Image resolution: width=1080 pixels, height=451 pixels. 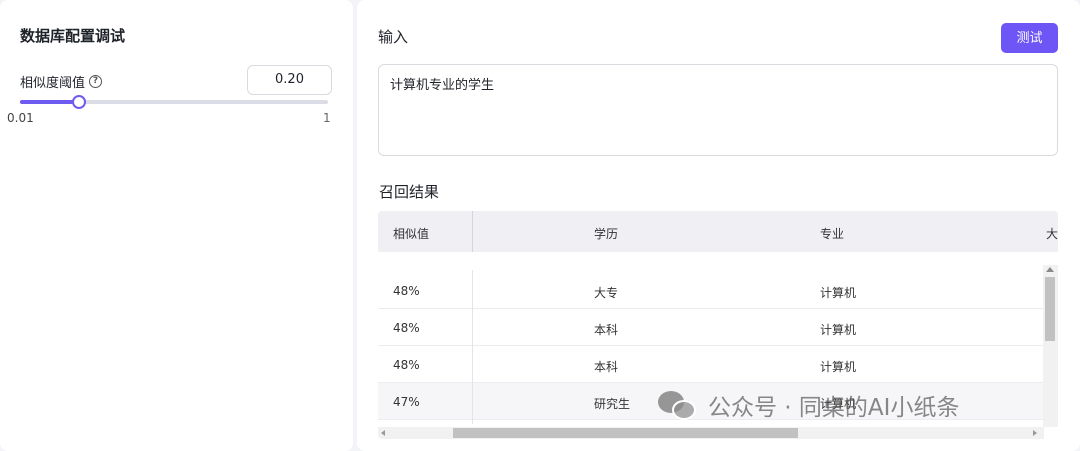 What do you see at coordinates (718, 110) in the screenshot?
I see `query-textarea: 计算机专业的学生` at bounding box center [718, 110].